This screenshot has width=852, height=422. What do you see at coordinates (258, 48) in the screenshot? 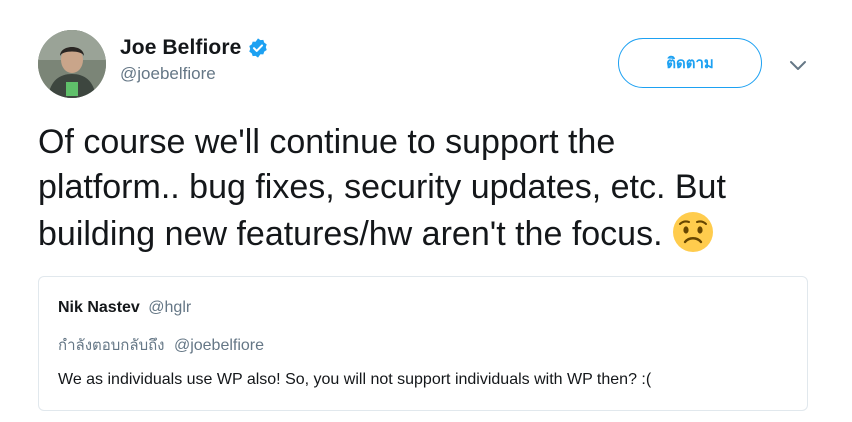
I see `verified-badge-icon` at bounding box center [258, 48].